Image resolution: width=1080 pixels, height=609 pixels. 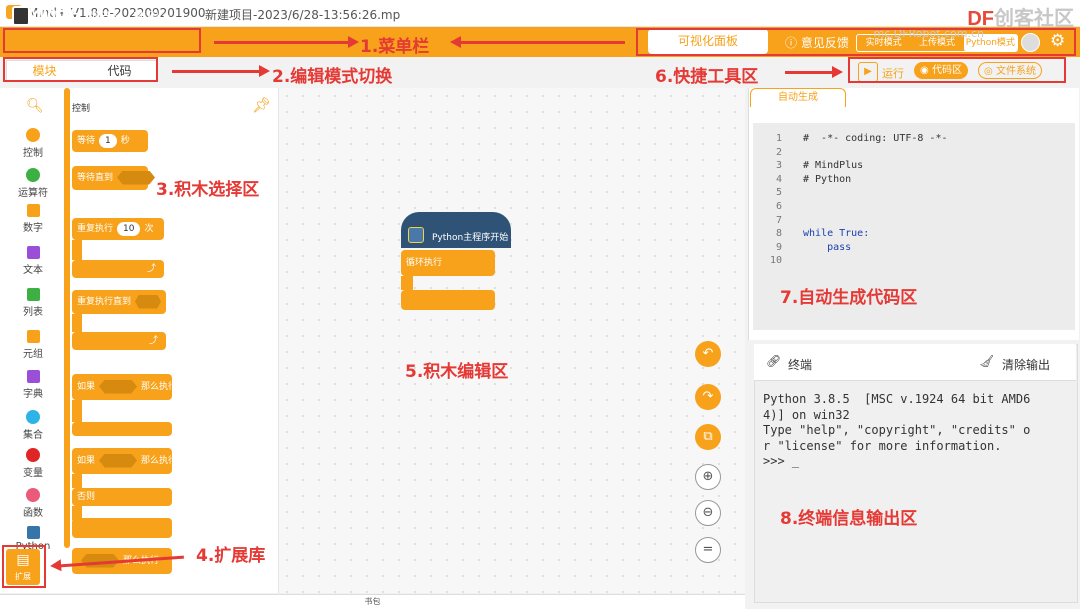 What do you see at coordinates (708, 513) in the screenshot?
I see `zoom-out-icon: ⊖` at bounding box center [708, 513].